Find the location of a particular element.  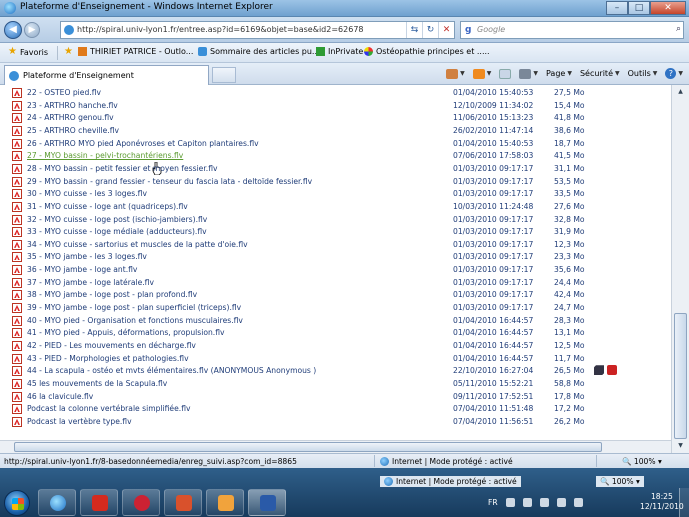

favorites-button: ★ Favoris is located at coordinates (28, 52).